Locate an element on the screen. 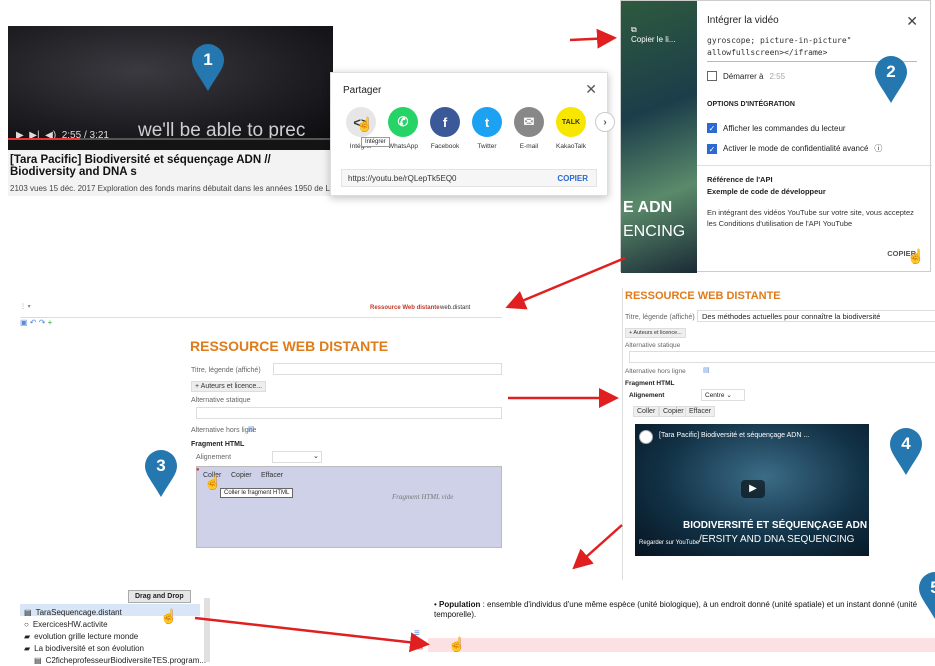 Image resolution: width=935 pixels, height=666 pixels. share-option-icon: ✆ is located at coordinates (403, 122).